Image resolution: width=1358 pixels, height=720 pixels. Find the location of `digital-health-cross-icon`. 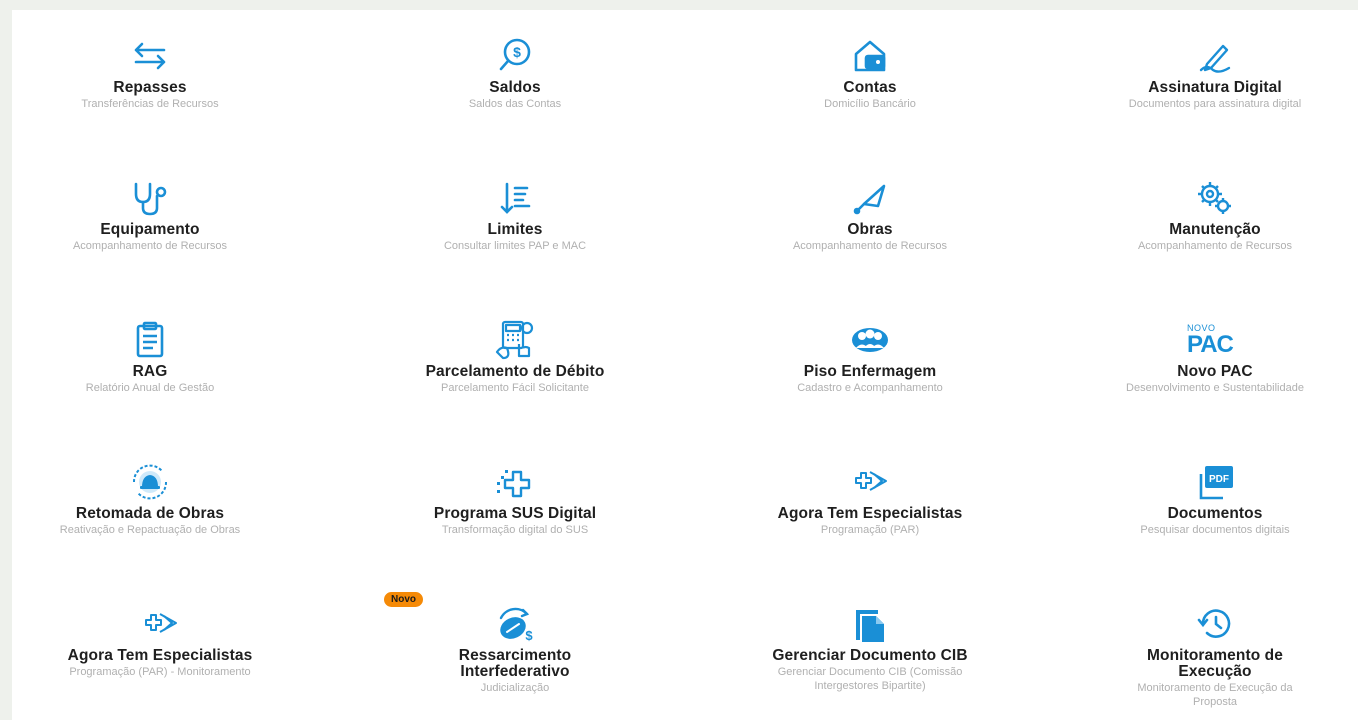

digital-health-cross-icon is located at coordinates (515, 482).